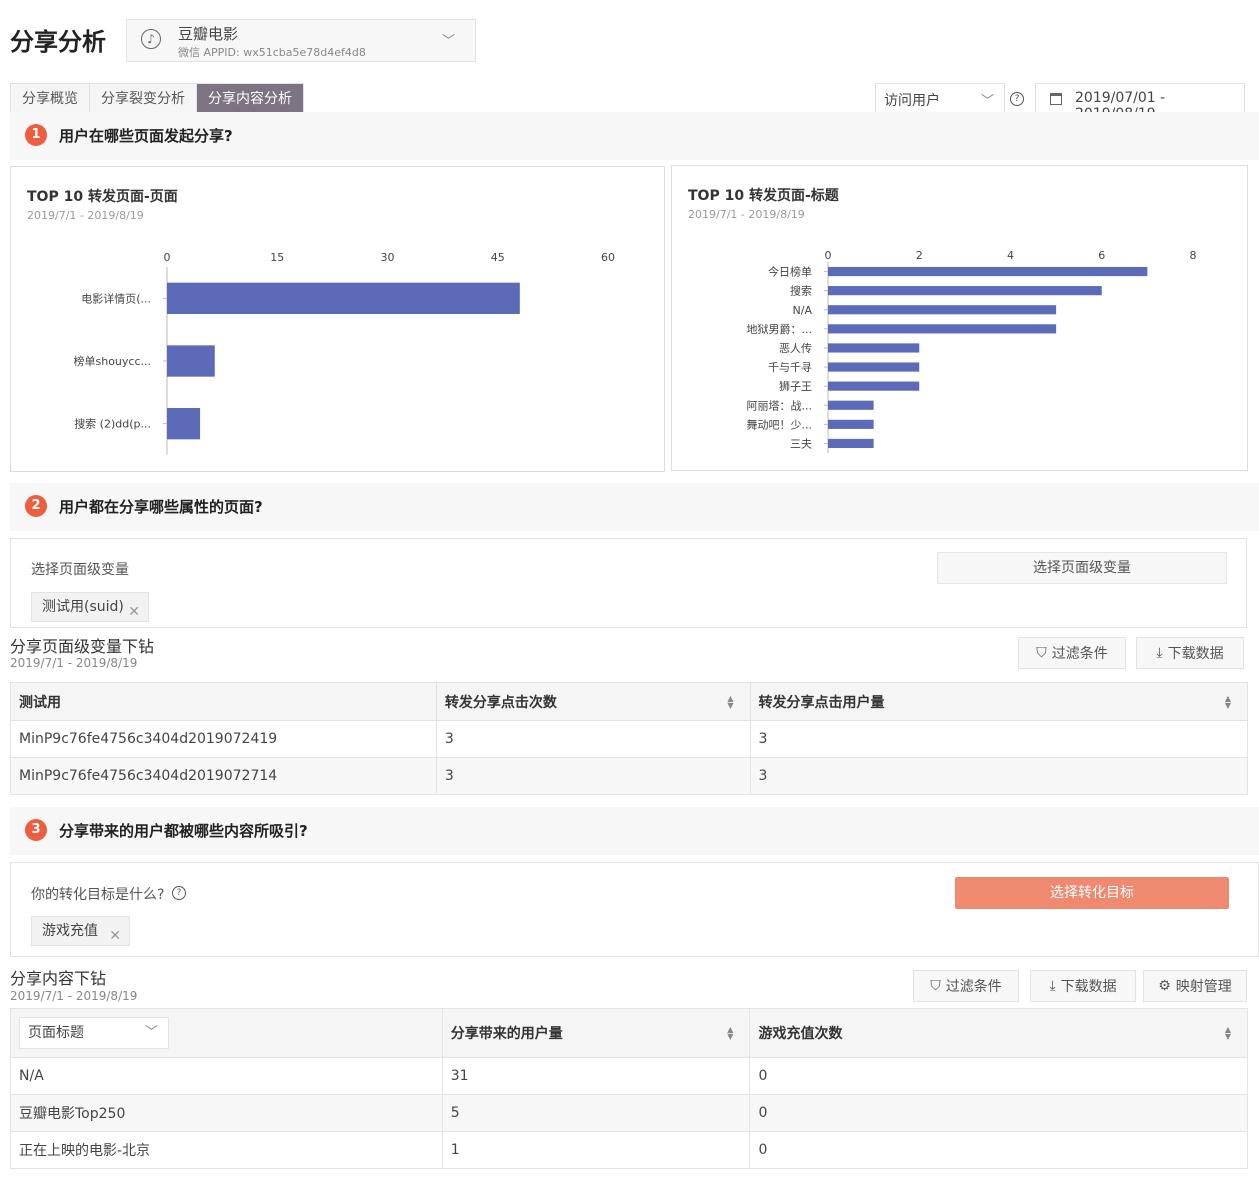 This screenshot has width=1259, height=1191. Describe the element at coordinates (277, 257) in the screenshot. I see `x-tick-label: 15` at that location.